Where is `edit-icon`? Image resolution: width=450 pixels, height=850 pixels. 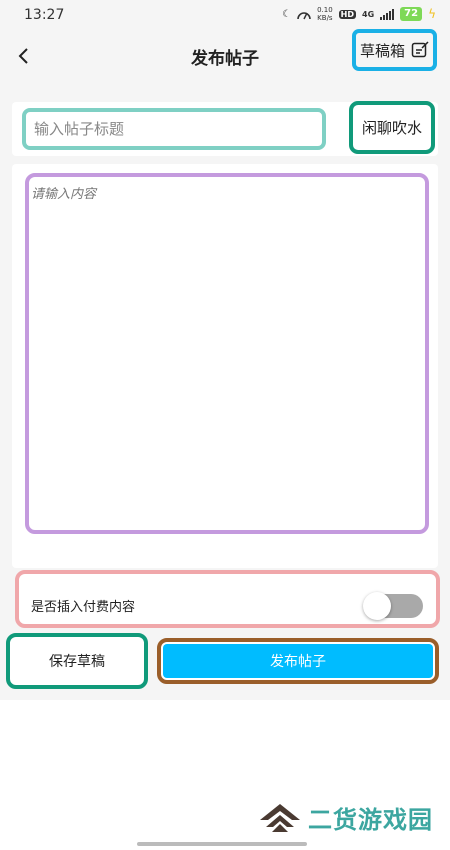 edit-icon is located at coordinates (420, 49).